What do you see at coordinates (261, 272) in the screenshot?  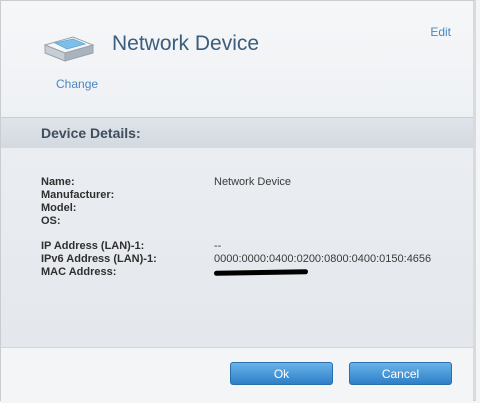 I see `redaction-mark` at bounding box center [261, 272].